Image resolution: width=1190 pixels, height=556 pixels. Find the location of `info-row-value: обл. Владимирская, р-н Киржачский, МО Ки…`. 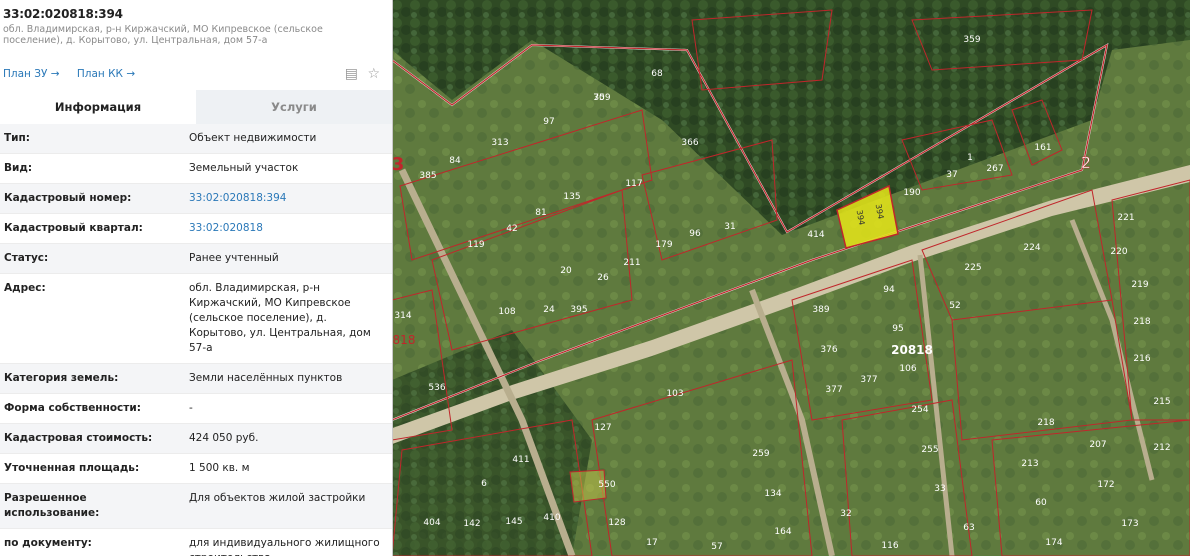

info-row-value: обл. Владимирская, р-н Киржачский, МО Ки… is located at coordinates (280, 318).